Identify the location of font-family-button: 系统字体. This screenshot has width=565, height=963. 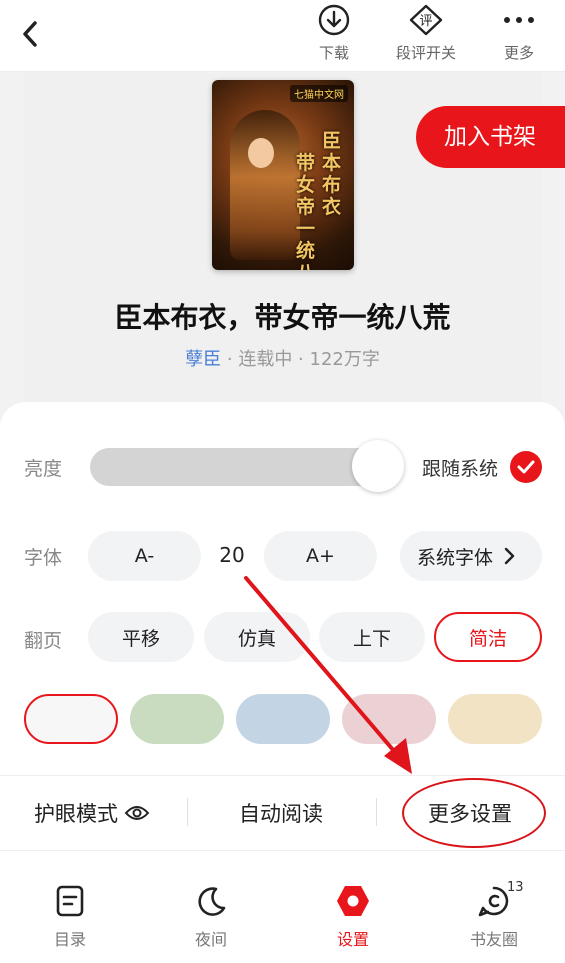
(471, 556).